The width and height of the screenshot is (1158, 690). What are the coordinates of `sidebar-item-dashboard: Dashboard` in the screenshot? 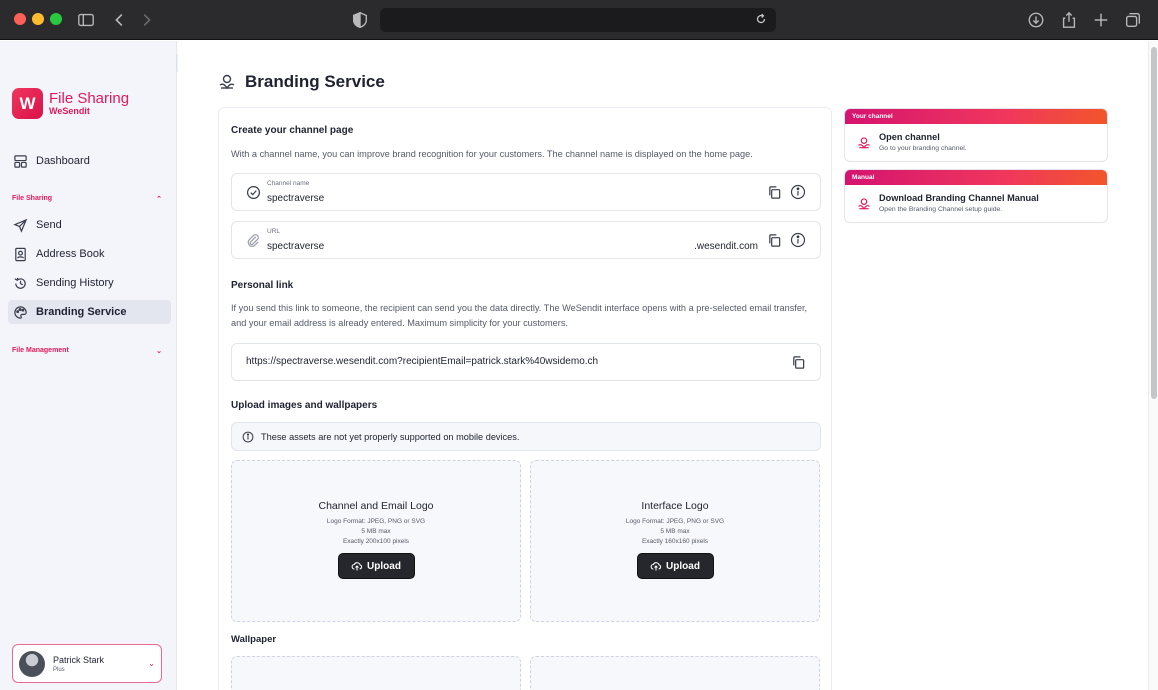 It's located at (89, 161).